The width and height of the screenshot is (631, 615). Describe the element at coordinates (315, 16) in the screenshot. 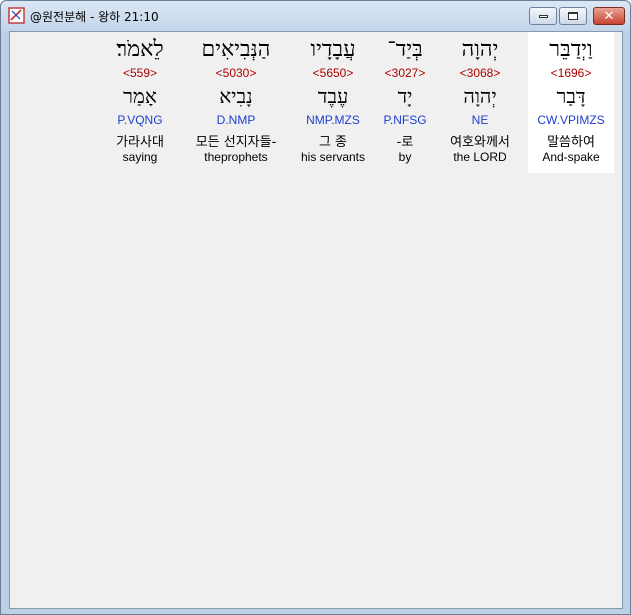

I see `title-bar: @원전분해 - 왕하 21:10 ✕` at that location.